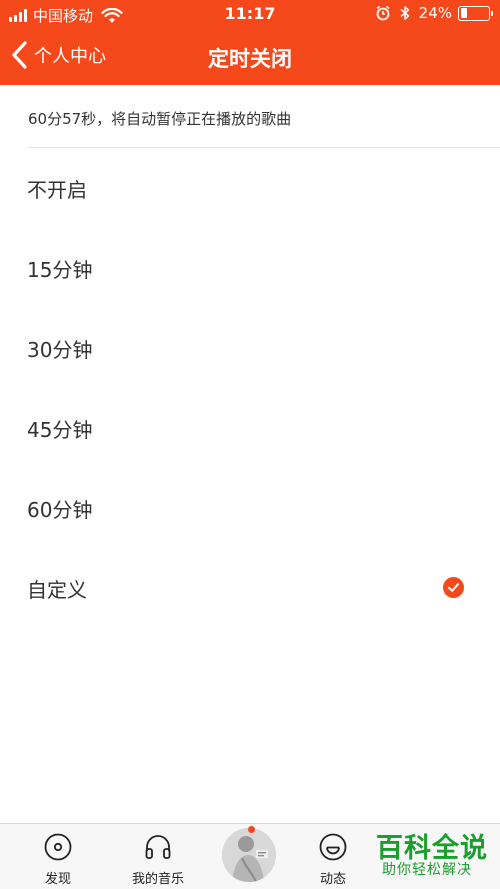  Describe the element at coordinates (404, 13) in the screenshot. I see `bluetooth-icon` at that location.